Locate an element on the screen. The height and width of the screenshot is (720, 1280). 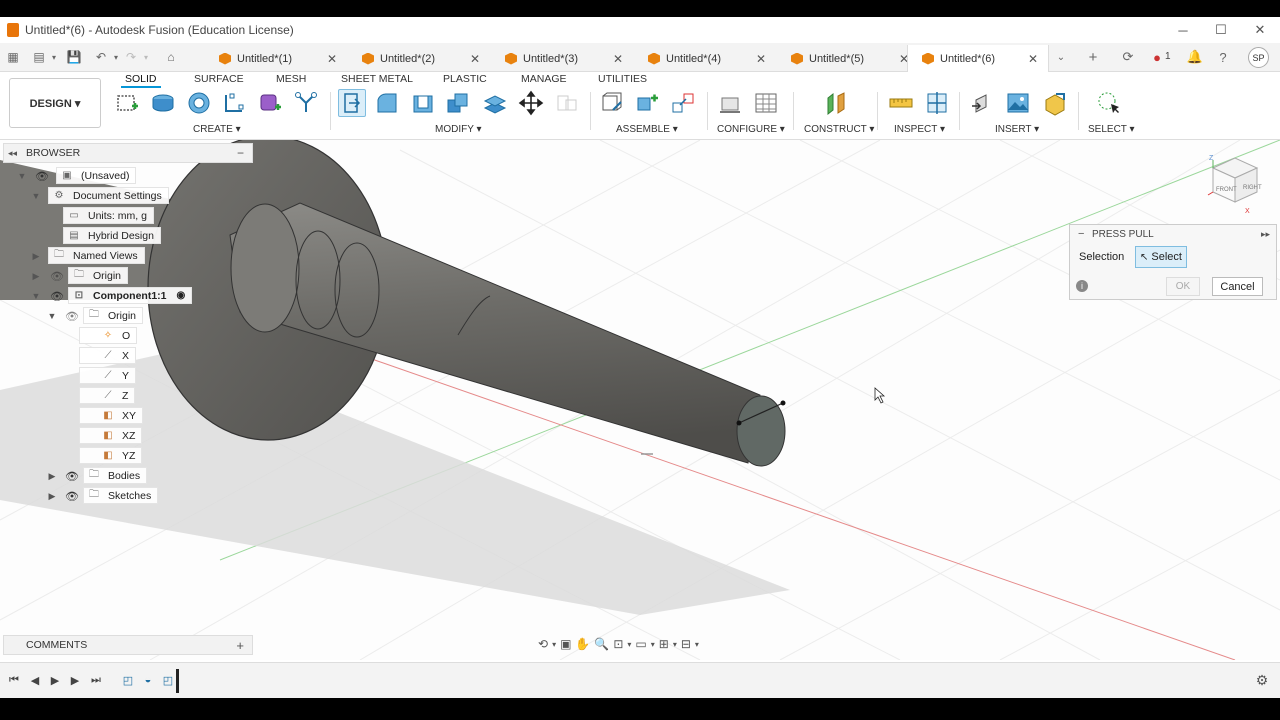
tab-mesh: MESH is located at coordinates (291, 79).